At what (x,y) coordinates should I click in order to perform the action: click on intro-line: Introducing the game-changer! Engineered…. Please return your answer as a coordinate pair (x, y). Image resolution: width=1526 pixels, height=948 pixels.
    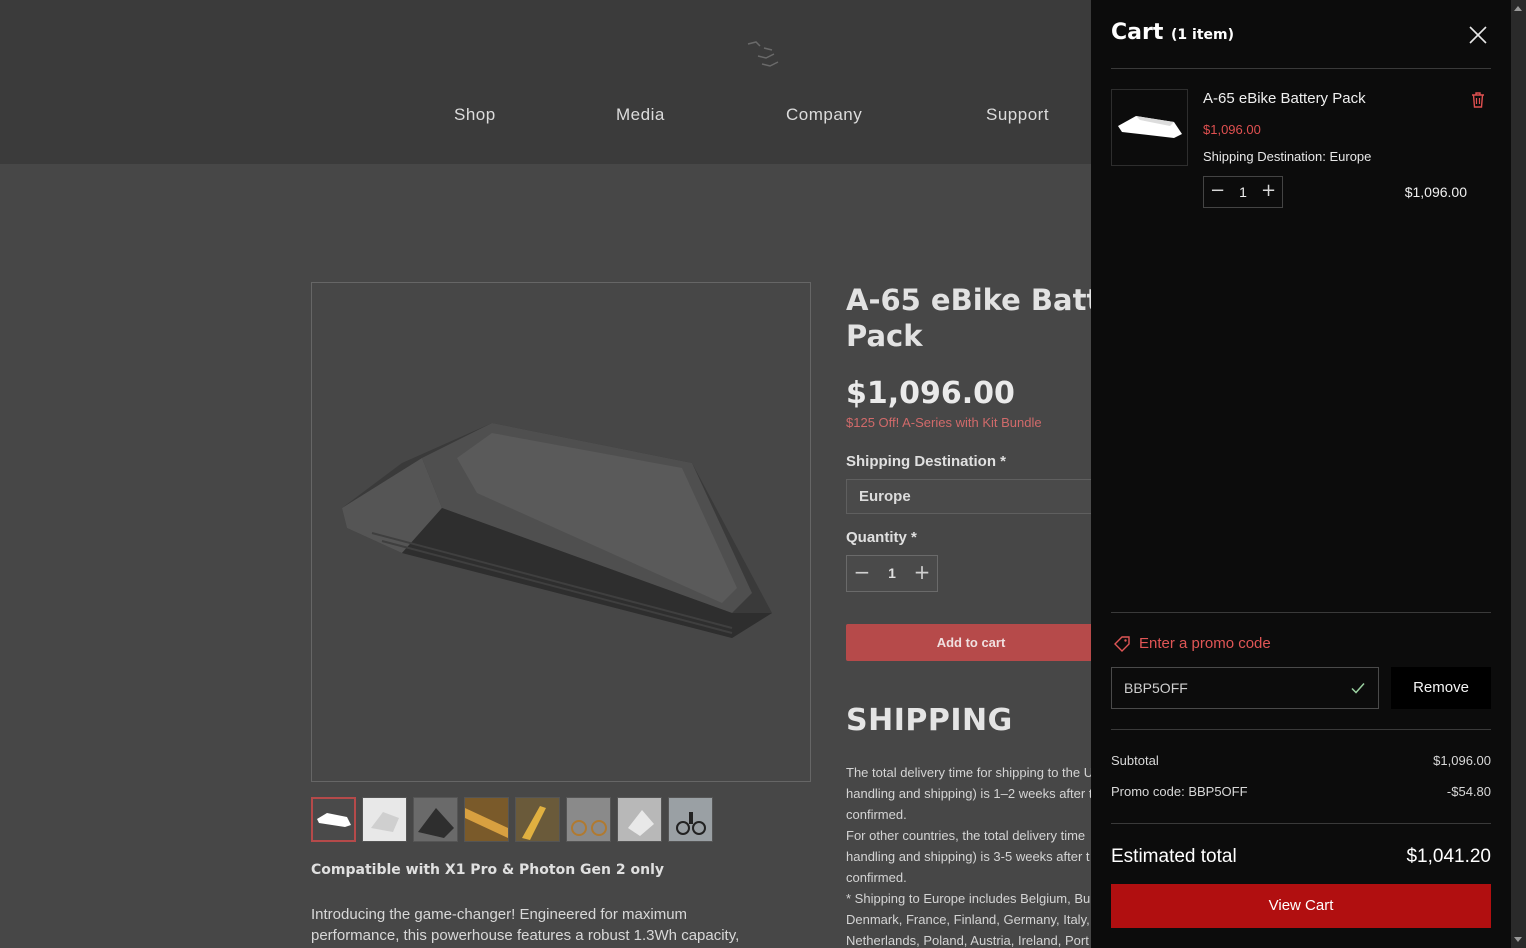
    Looking at the image, I should click on (499, 914).